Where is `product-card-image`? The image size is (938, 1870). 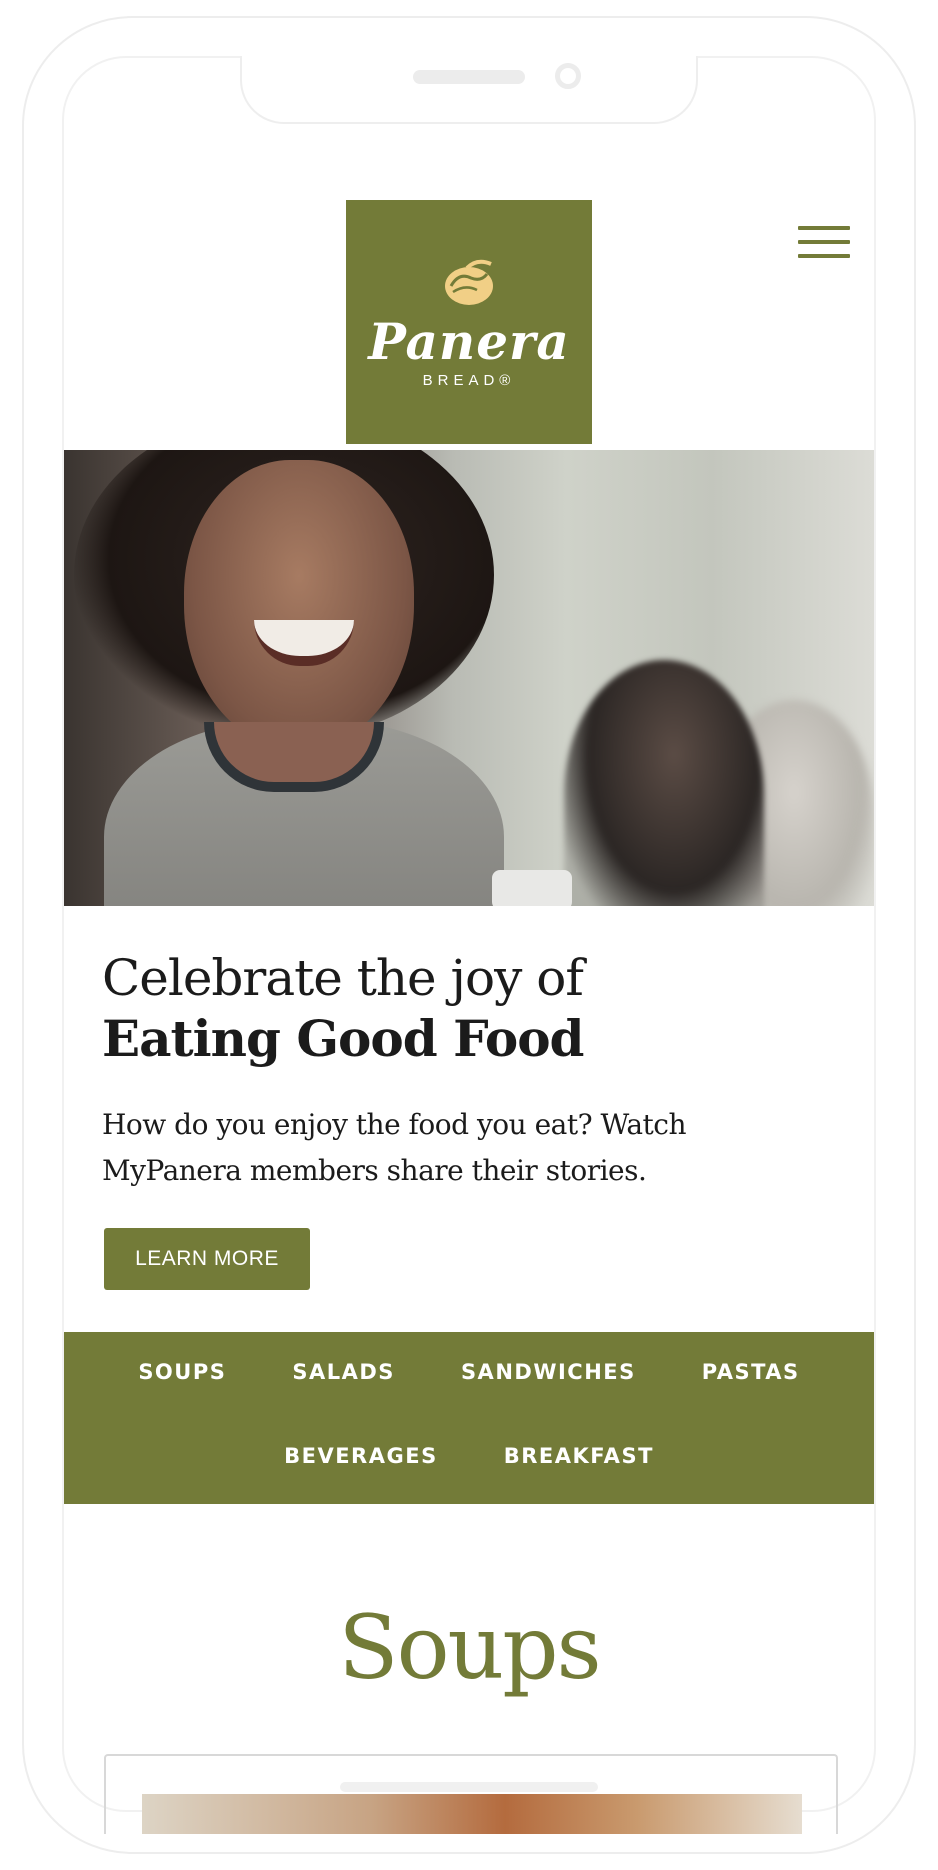 product-card-image is located at coordinates (472, 1814).